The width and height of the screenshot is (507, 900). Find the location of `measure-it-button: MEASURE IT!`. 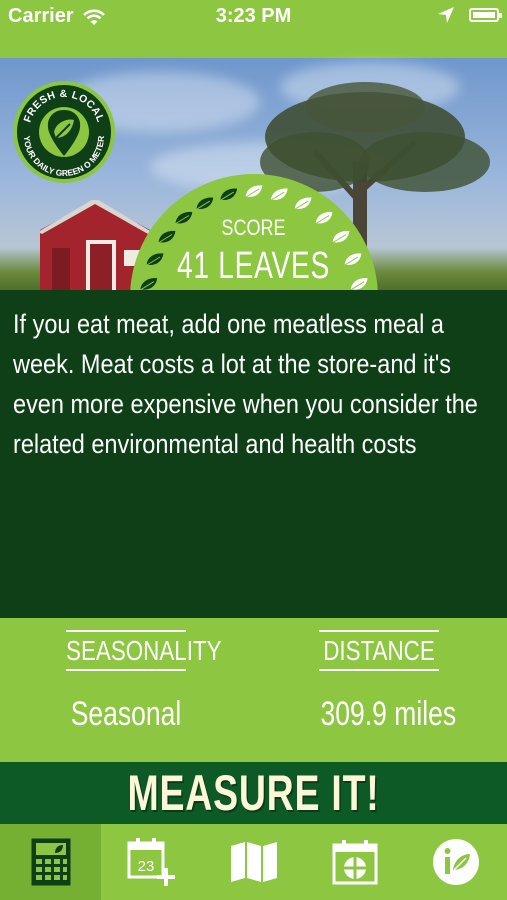

measure-it-button: MEASURE IT! is located at coordinates (253, 793).